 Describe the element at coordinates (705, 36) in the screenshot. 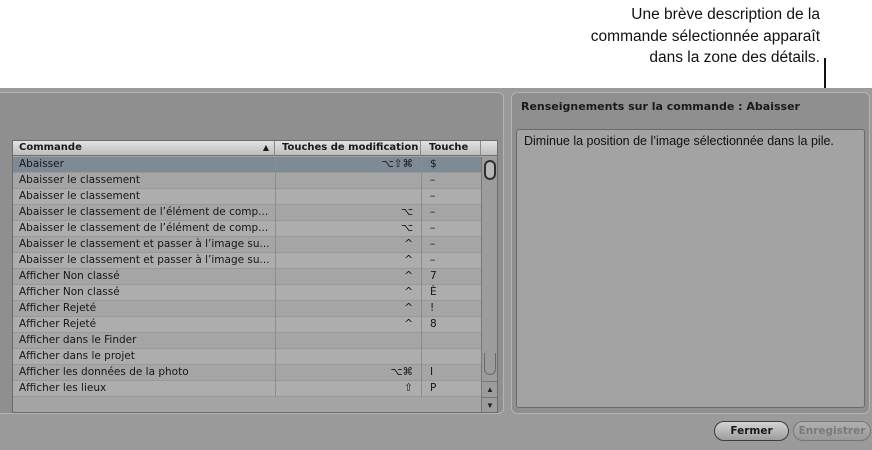

I see `callout-line-2: commande sélectionnée apparaît` at that location.